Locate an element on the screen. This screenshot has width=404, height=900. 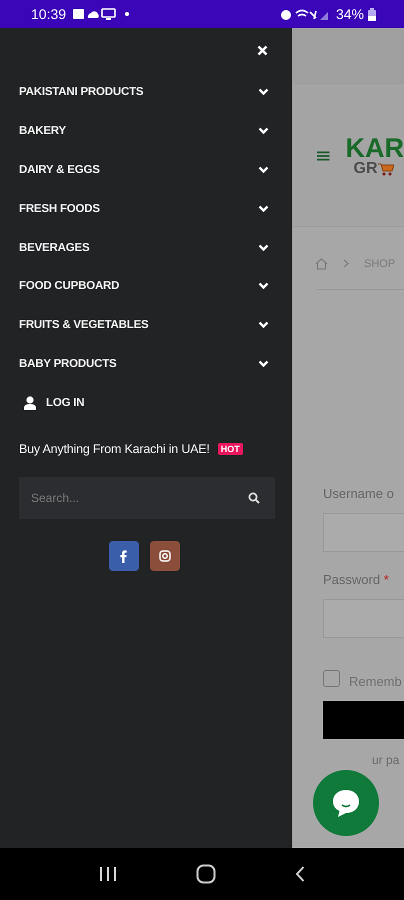
menu-item: DAIRY & EGGS is located at coordinates (147, 170).